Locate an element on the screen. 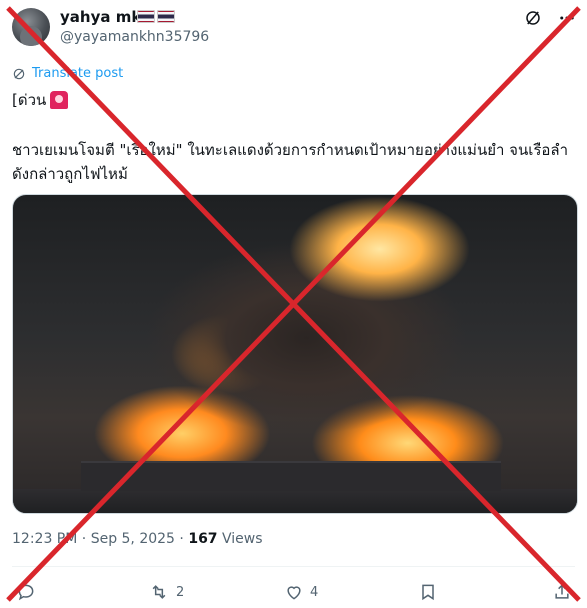 This screenshot has height=608, width=587. retweet-button: 2 is located at coordinates (166, 592).